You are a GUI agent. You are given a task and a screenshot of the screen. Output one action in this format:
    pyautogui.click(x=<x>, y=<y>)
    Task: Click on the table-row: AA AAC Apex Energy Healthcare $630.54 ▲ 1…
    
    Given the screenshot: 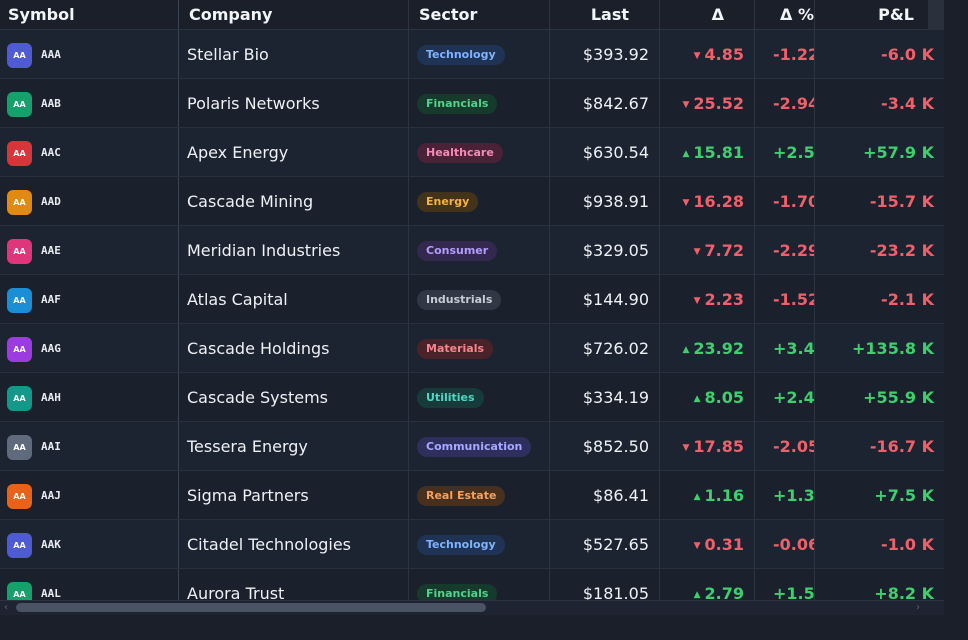 What is the action you would take?
    pyautogui.click(x=472, y=152)
    